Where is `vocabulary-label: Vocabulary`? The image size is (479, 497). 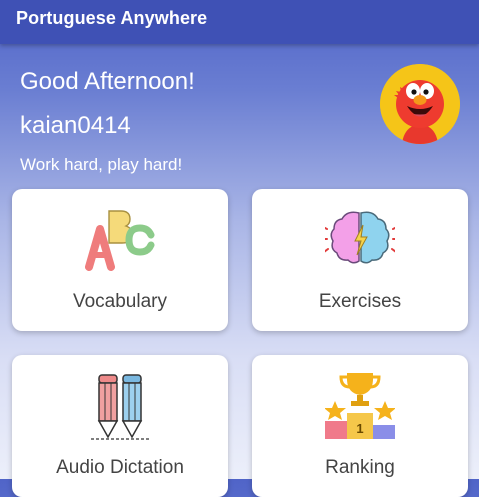
vocabulary-label: Vocabulary is located at coordinates (119, 301).